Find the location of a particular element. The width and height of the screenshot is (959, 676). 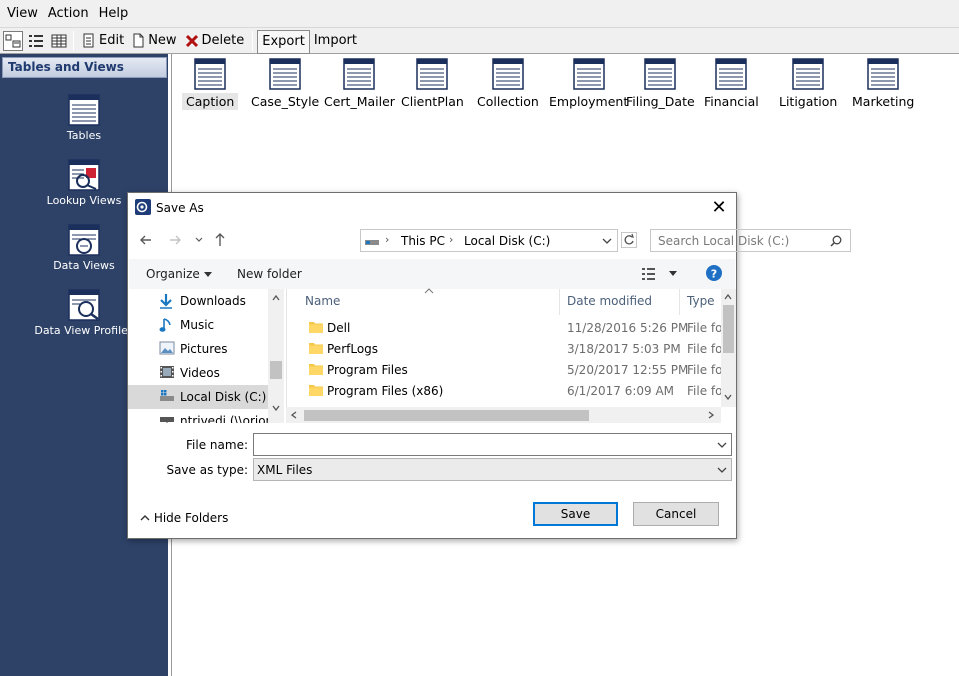

export-button: Export is located at coordinates (283, 41).